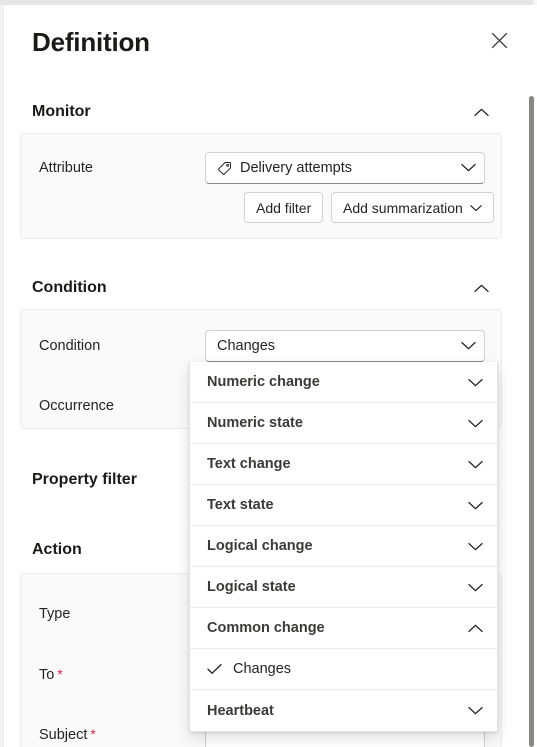 The width and height of the screenshot is (537, 747). Describe the element at coordinates (57, 549) in the screenshot. I see `section-title-action: Action` at that location.